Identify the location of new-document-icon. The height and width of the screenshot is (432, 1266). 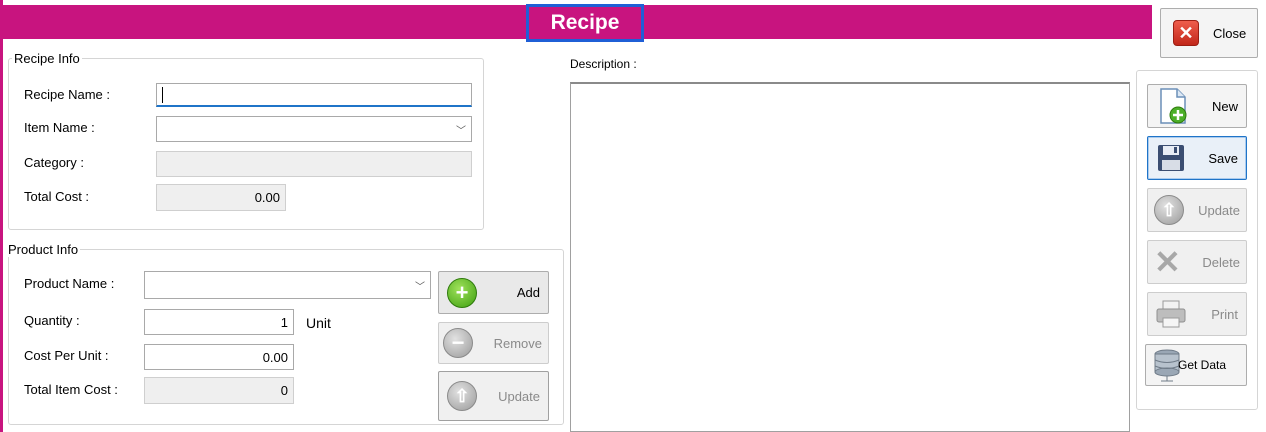
(1173, 106).